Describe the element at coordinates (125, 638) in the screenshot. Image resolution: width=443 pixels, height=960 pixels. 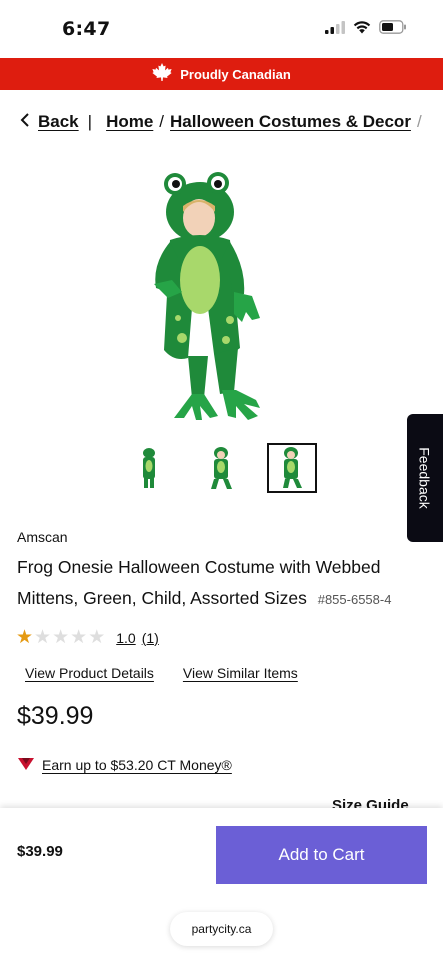
I see `rating-value: 1.0` at that location.